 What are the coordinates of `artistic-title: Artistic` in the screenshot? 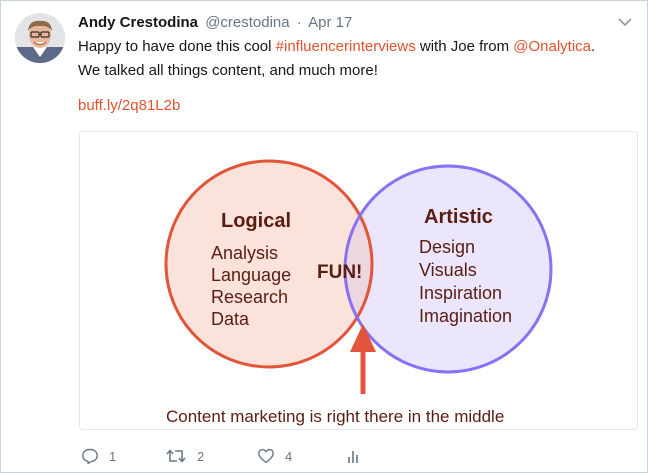 It's located at (458, 217).